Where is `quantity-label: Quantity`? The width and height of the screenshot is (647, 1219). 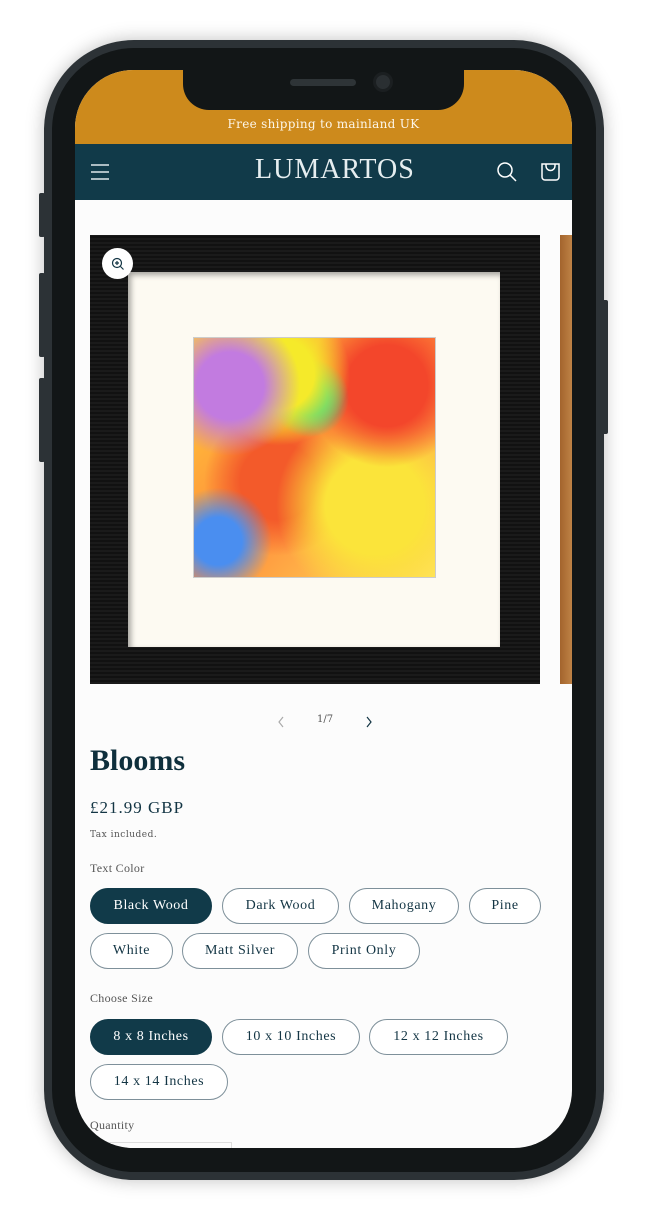 quantity-label: Quantity is located at coordinates (112, 1125).